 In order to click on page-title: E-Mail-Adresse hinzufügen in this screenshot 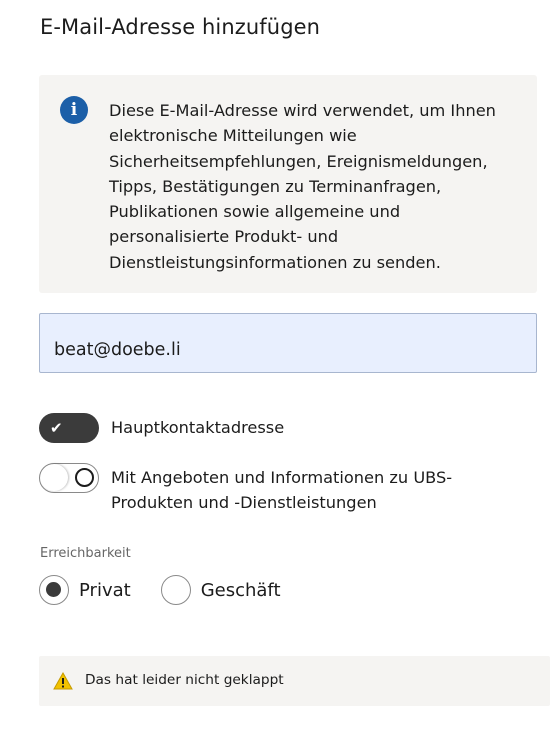, I will do `click(180, 27)`.